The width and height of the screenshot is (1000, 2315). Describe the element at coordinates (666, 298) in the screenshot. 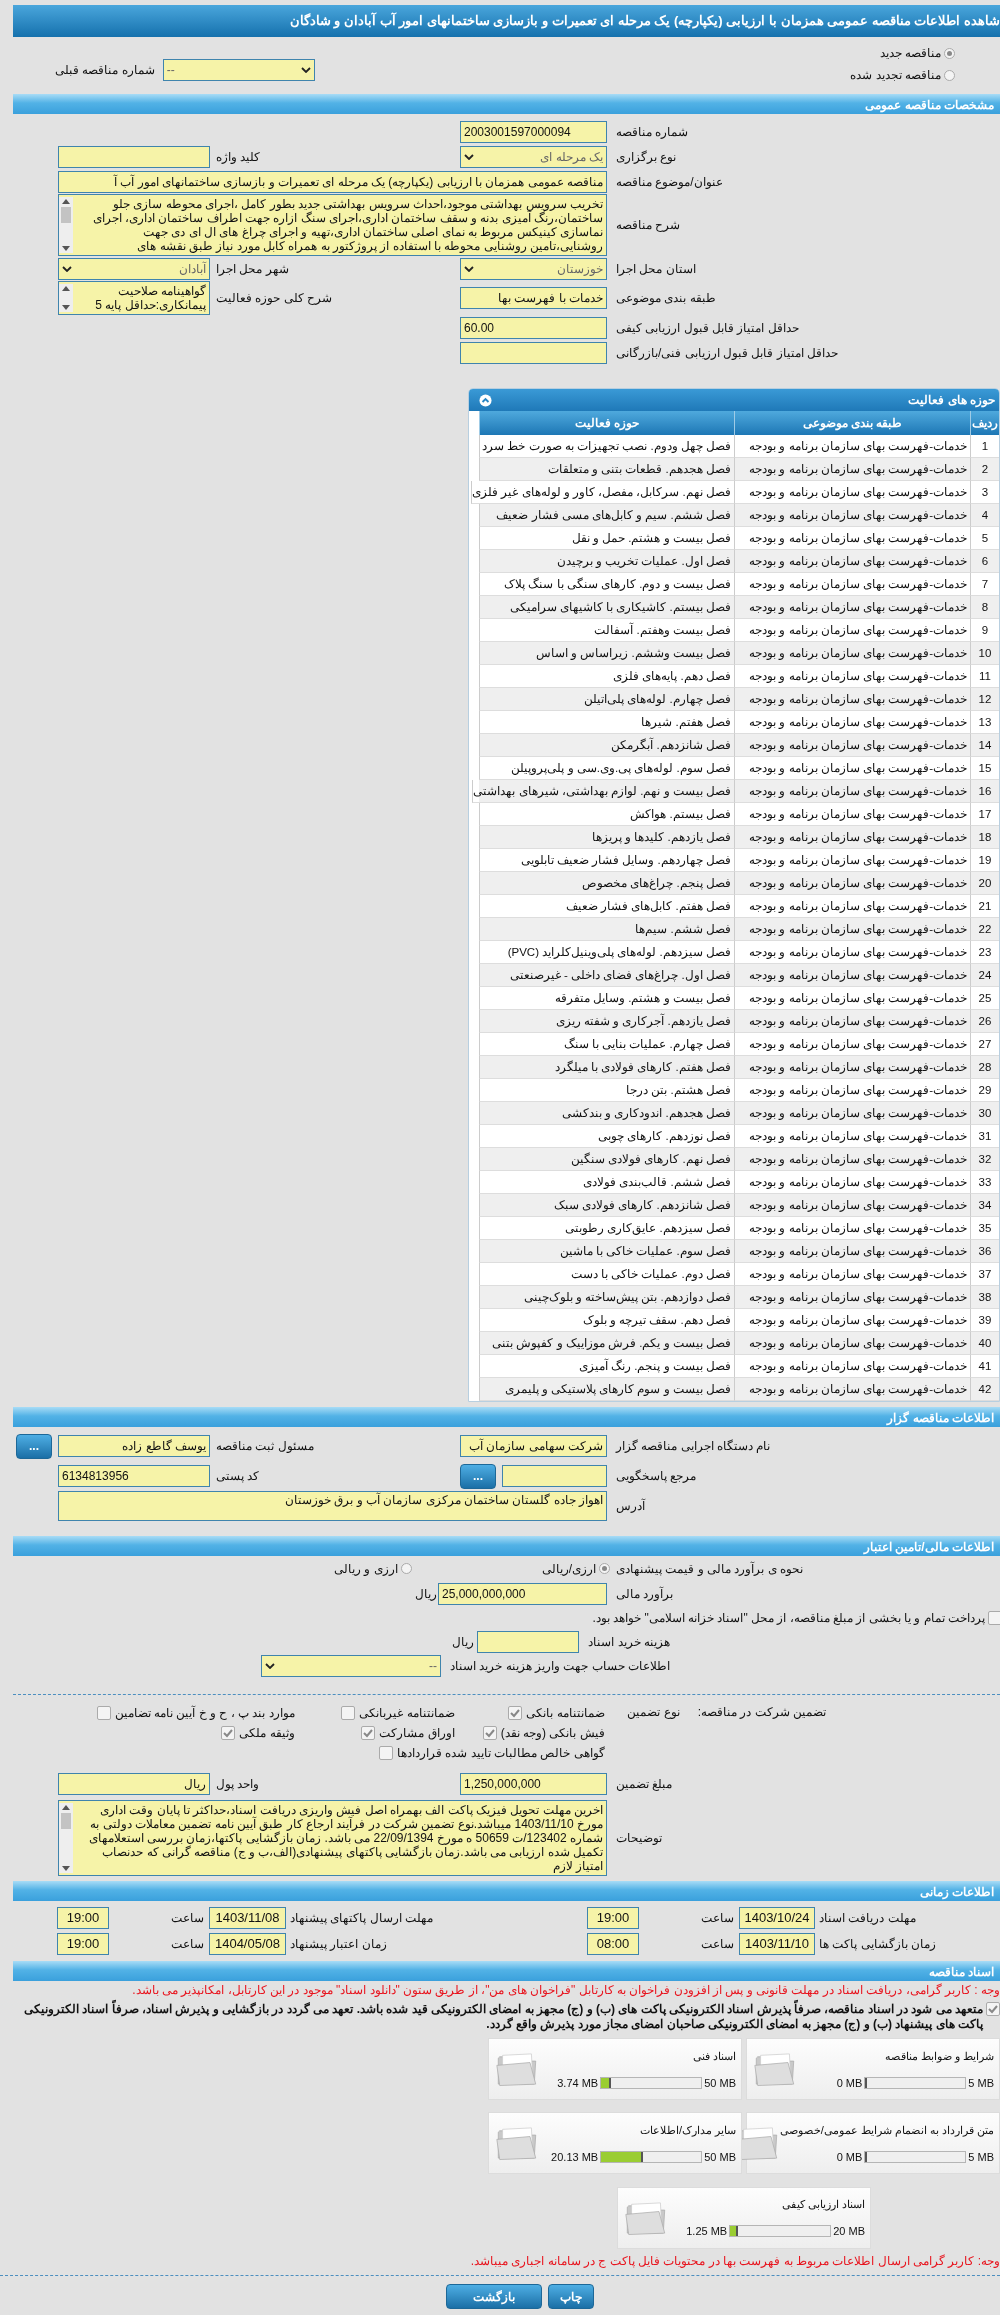

I see `field-label: طبقه بندی موضوعی` at that location.